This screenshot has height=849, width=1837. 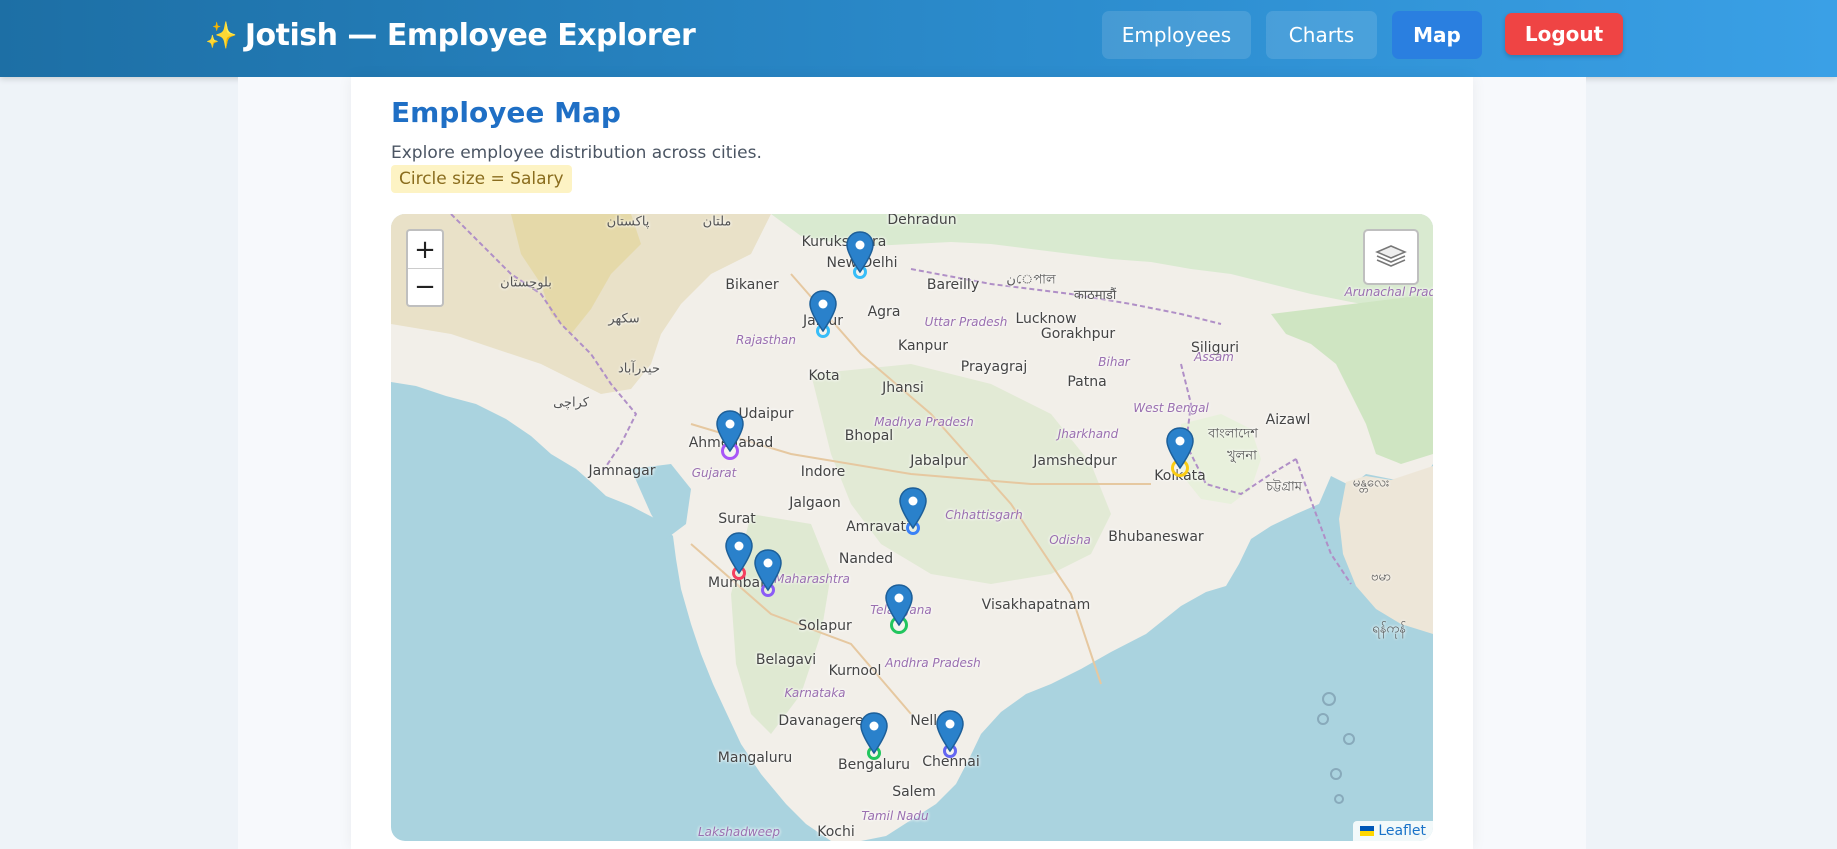 I want to click on brand: ✨ Jotish — Employee Explorer, so click(x=450, y=35).